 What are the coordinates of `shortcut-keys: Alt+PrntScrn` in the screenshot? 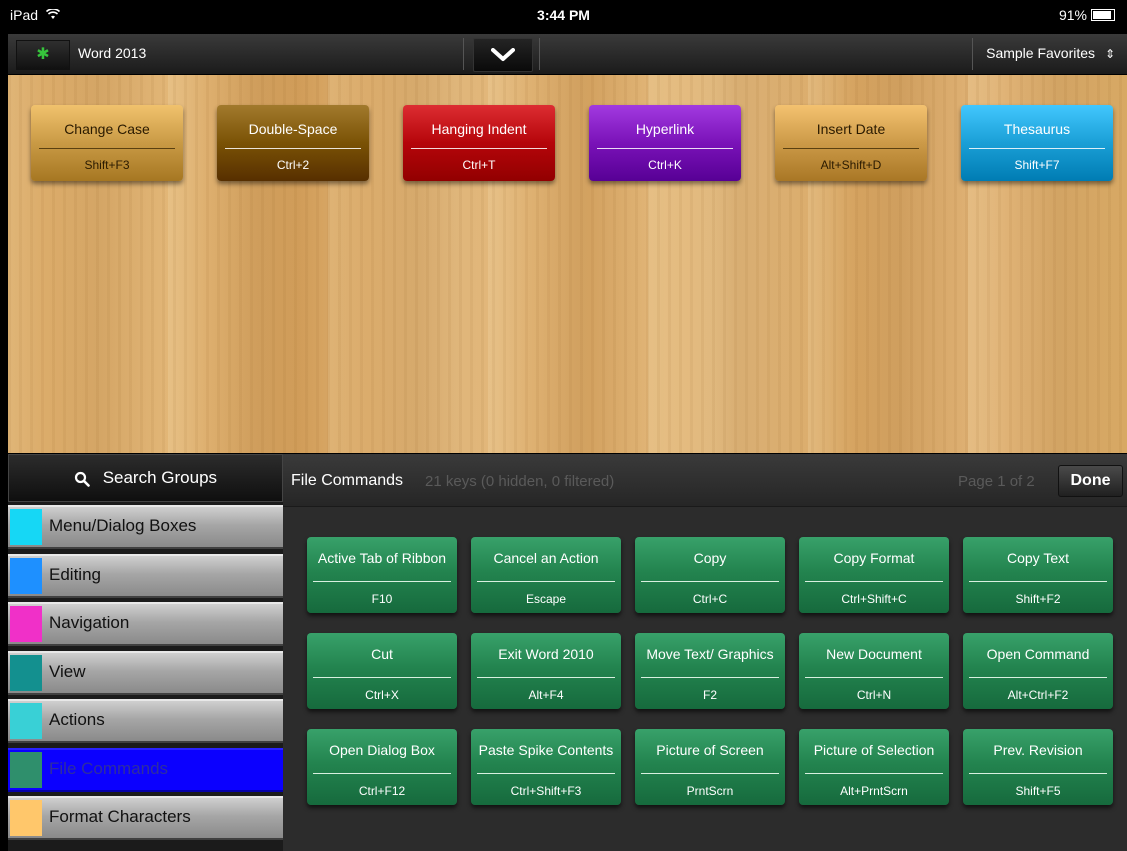 It's located at (874, 791).